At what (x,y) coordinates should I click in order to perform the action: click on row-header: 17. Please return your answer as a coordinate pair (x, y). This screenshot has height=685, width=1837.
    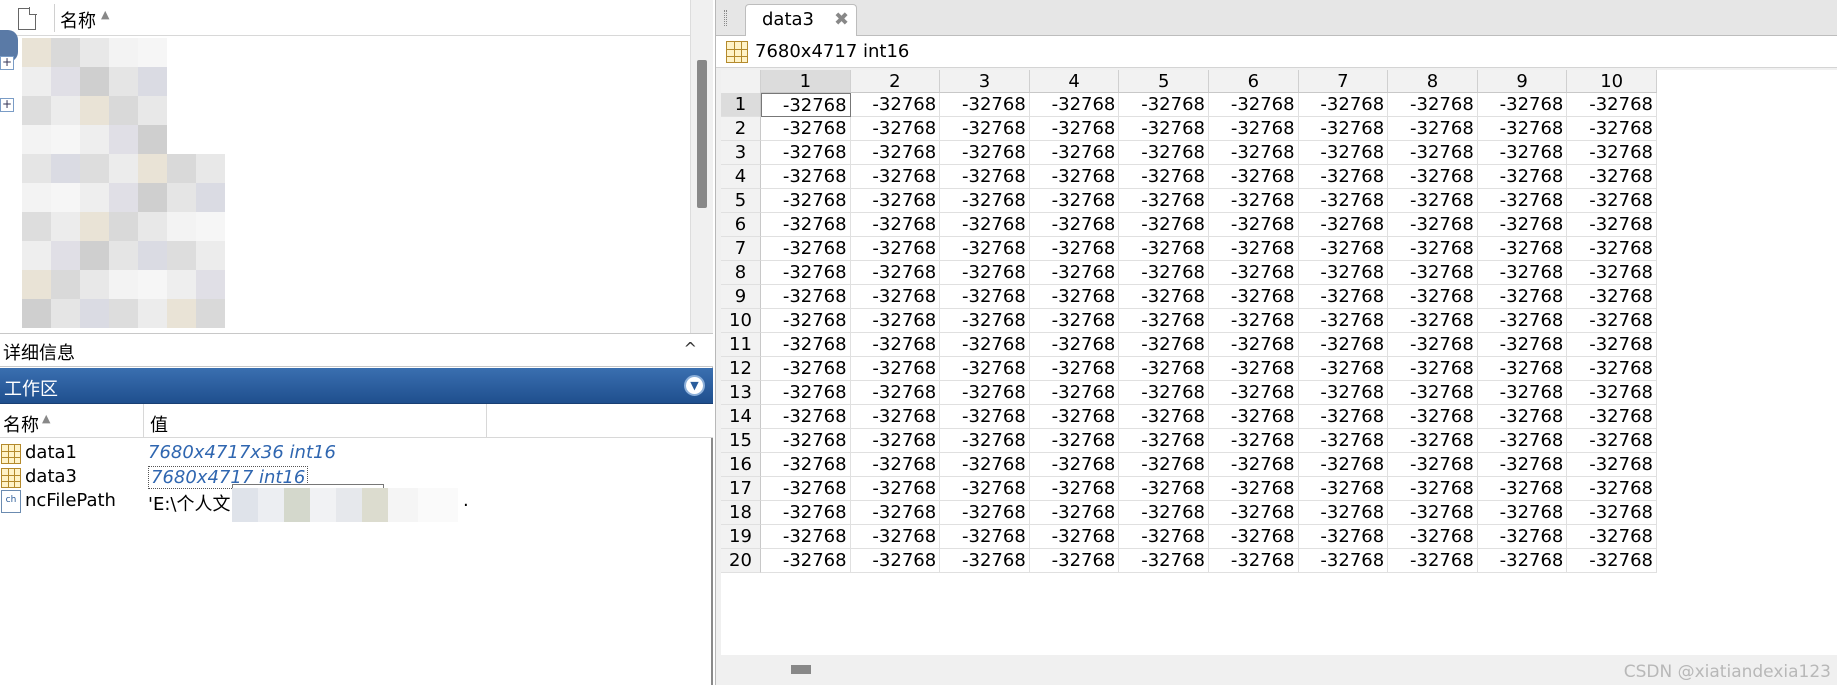
    Looking at the image, I should click on (741, 489).